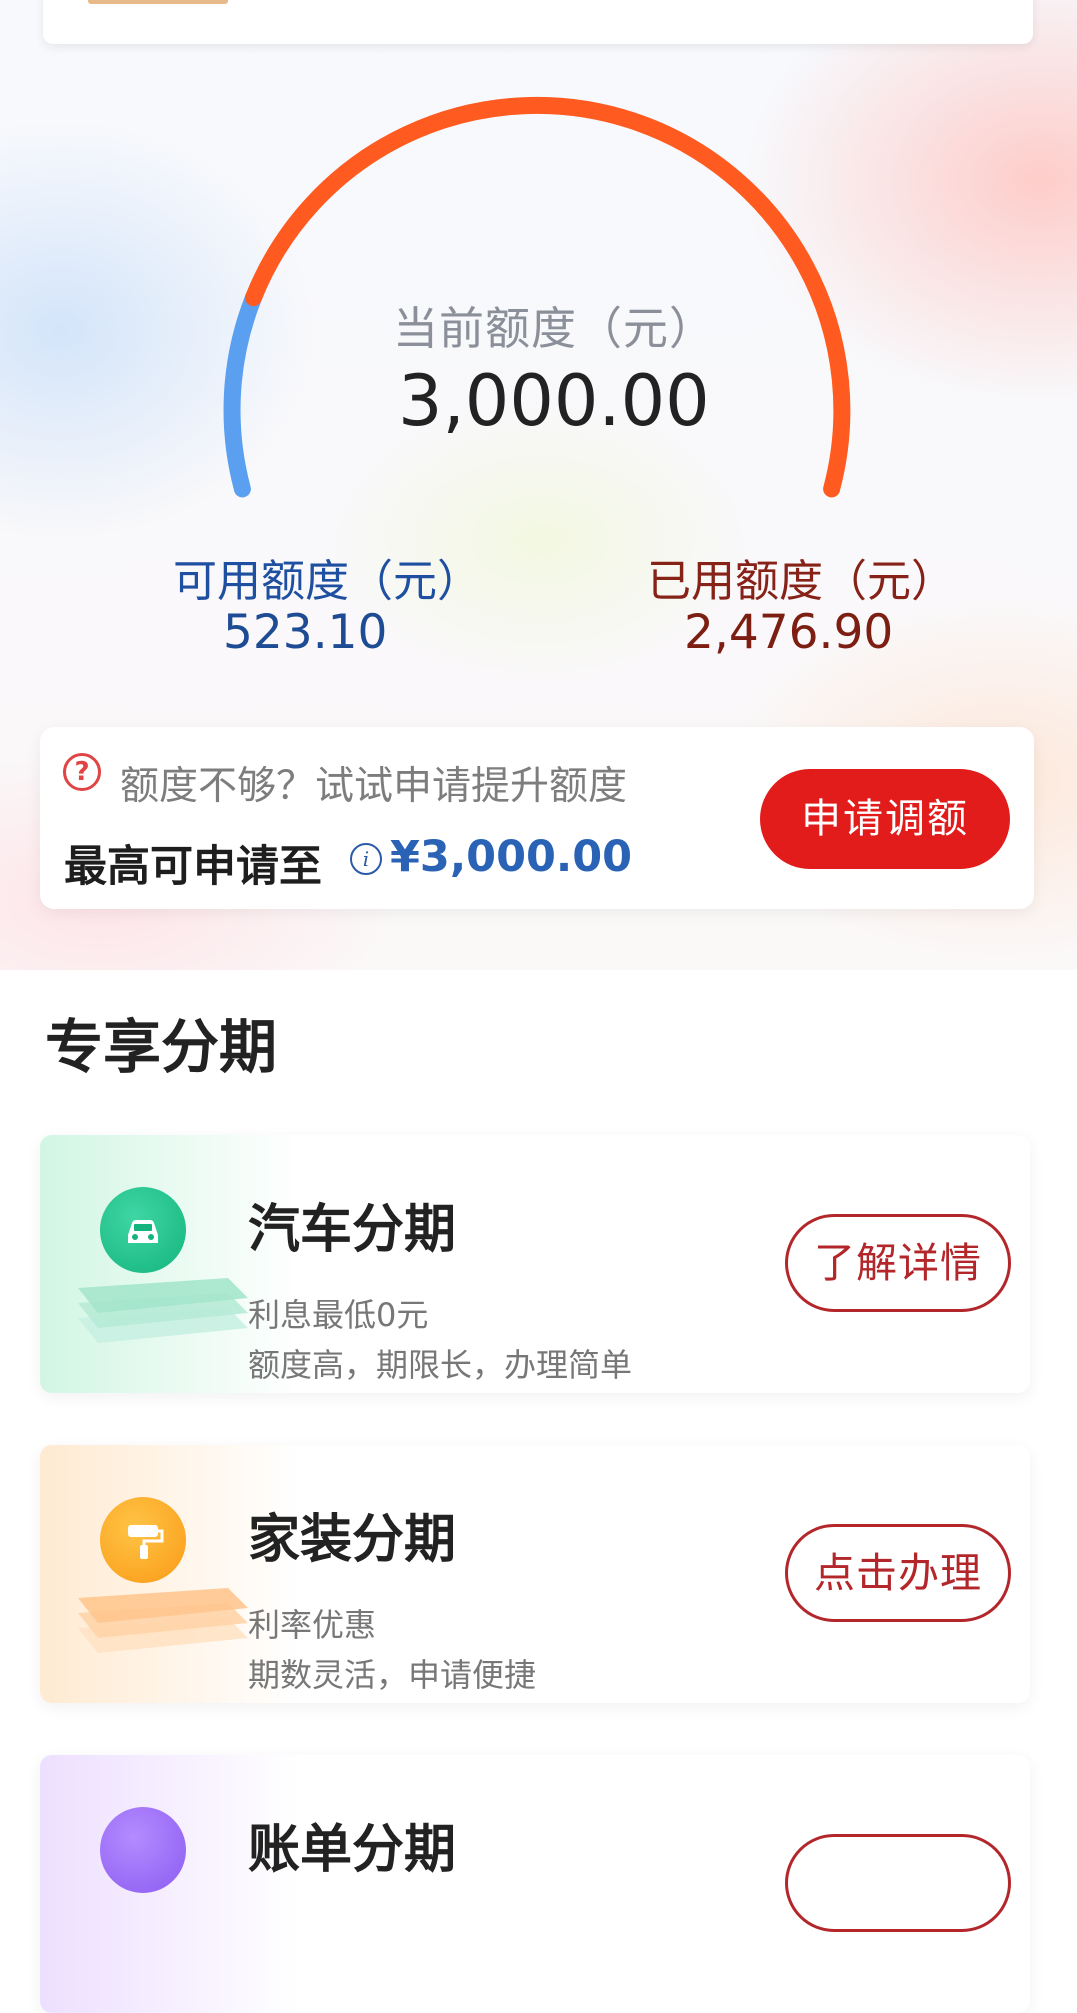 The width and height of the screenshot is (1077, 2013). What do you see at coordinates (535, 1264) in the screenshot?
I see `car-installment-card: 汽车分期 利息最低0元 额度高，期限长，办理简单 了解详情` at bounding box center [535, 1264].